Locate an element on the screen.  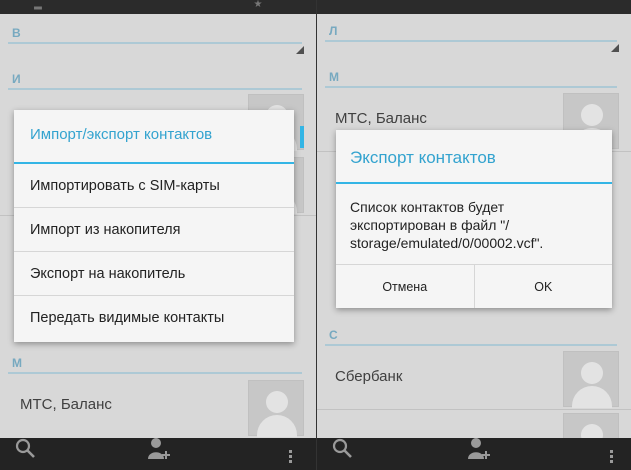
fast-scroll-thumb is located at coordinates (302, 137).